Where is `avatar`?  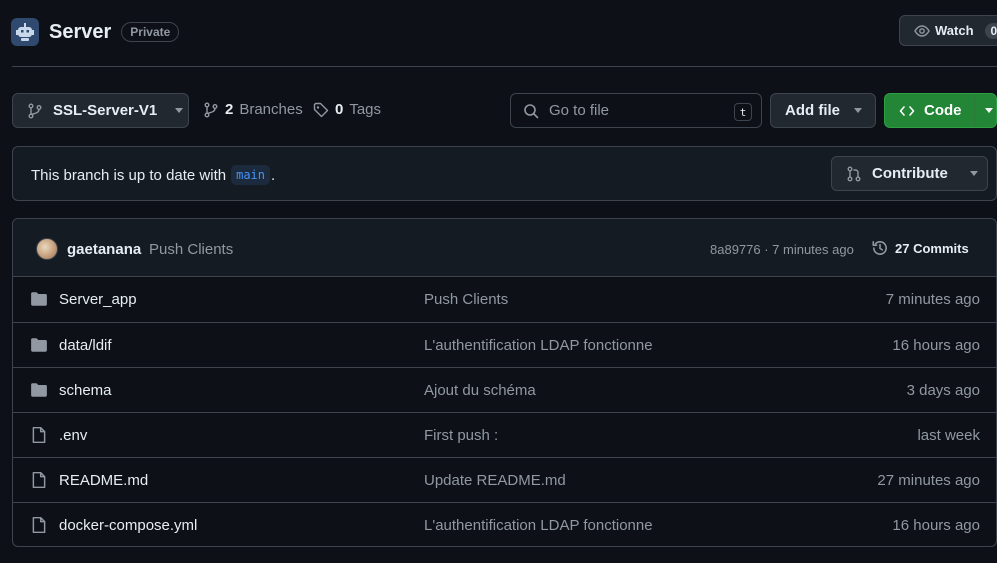 avatar is located at coordinates (47, 249).